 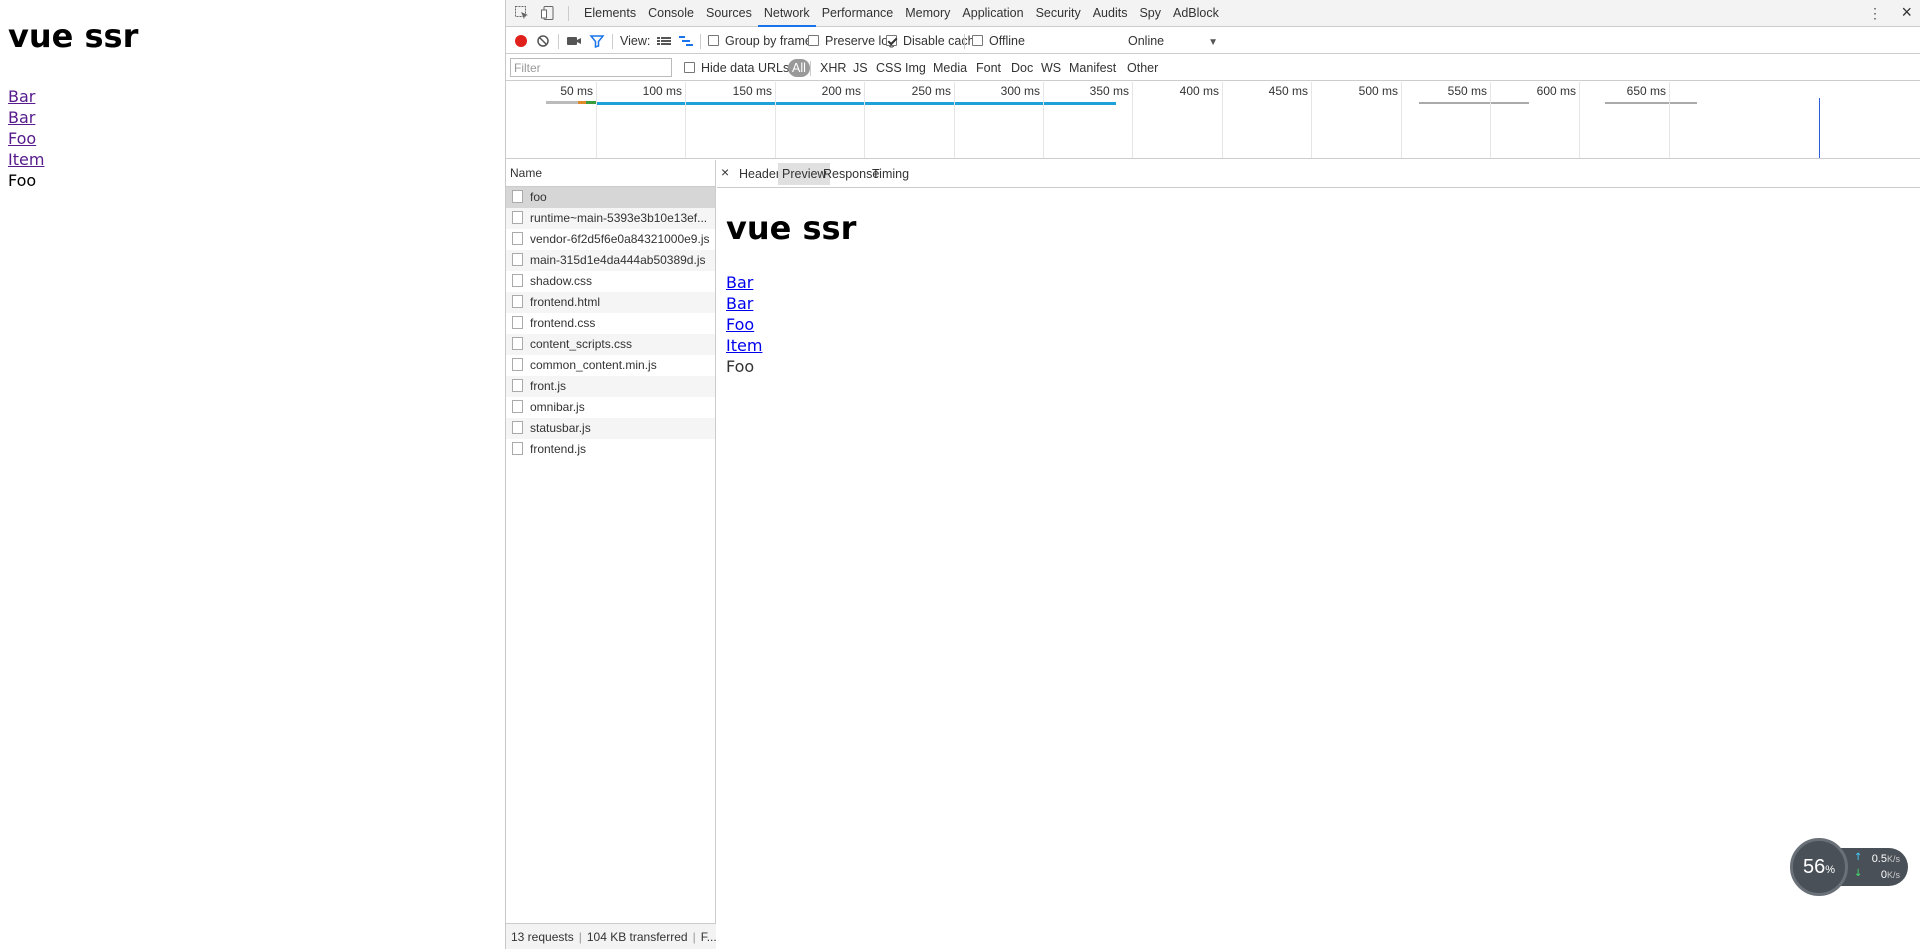 I want to click on tab-audits: Audits, so click(x=1110, y=13).